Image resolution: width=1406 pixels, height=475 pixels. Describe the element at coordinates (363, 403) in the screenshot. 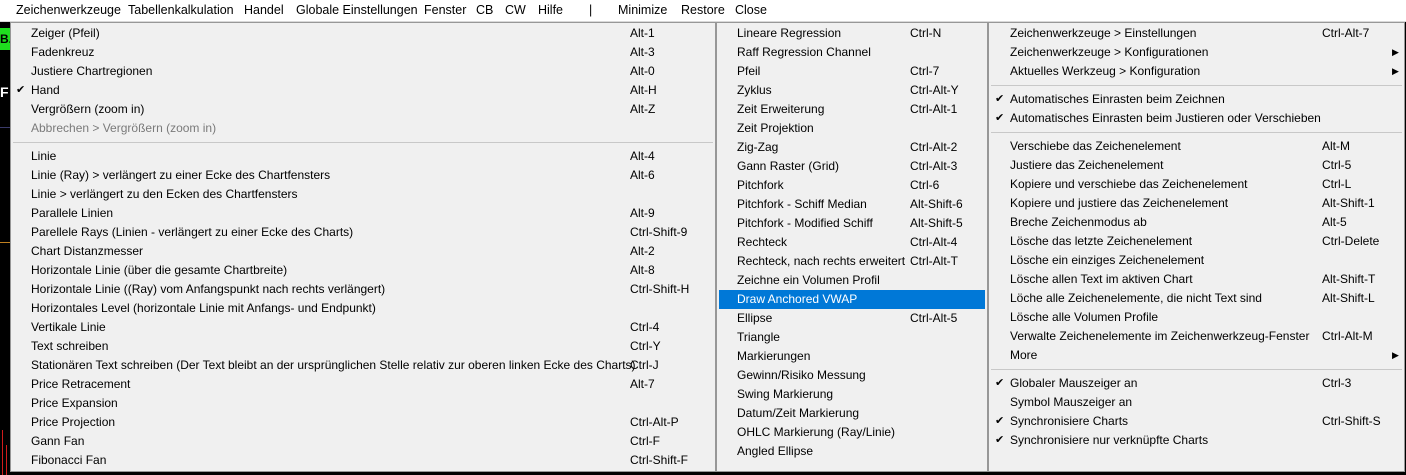

I see `menu-item-price-expansion: Price Expansion` at that location.